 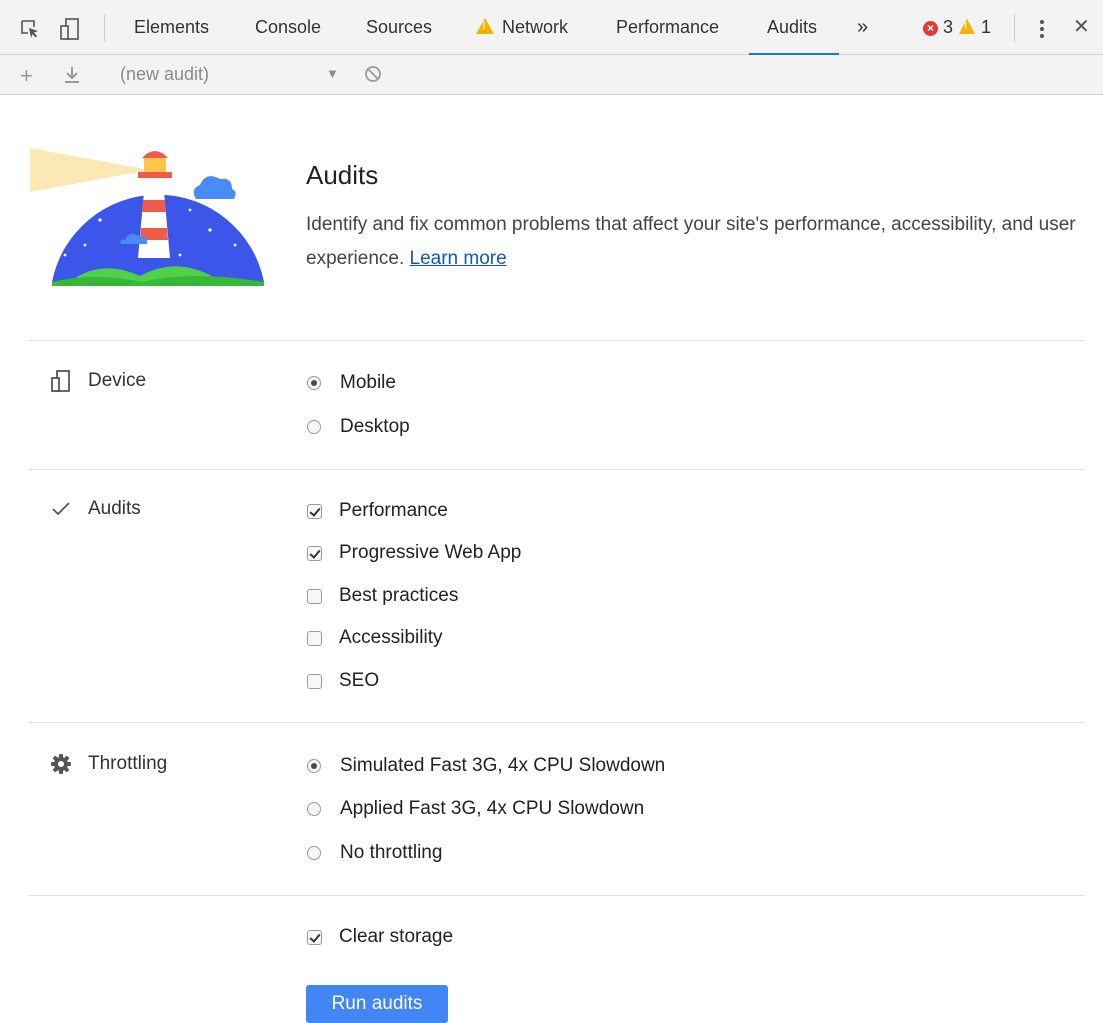 What do you see at coordinates (288, 27) in the screenshot?
I see `tab-console: Console` at bounding box center [288, 27].